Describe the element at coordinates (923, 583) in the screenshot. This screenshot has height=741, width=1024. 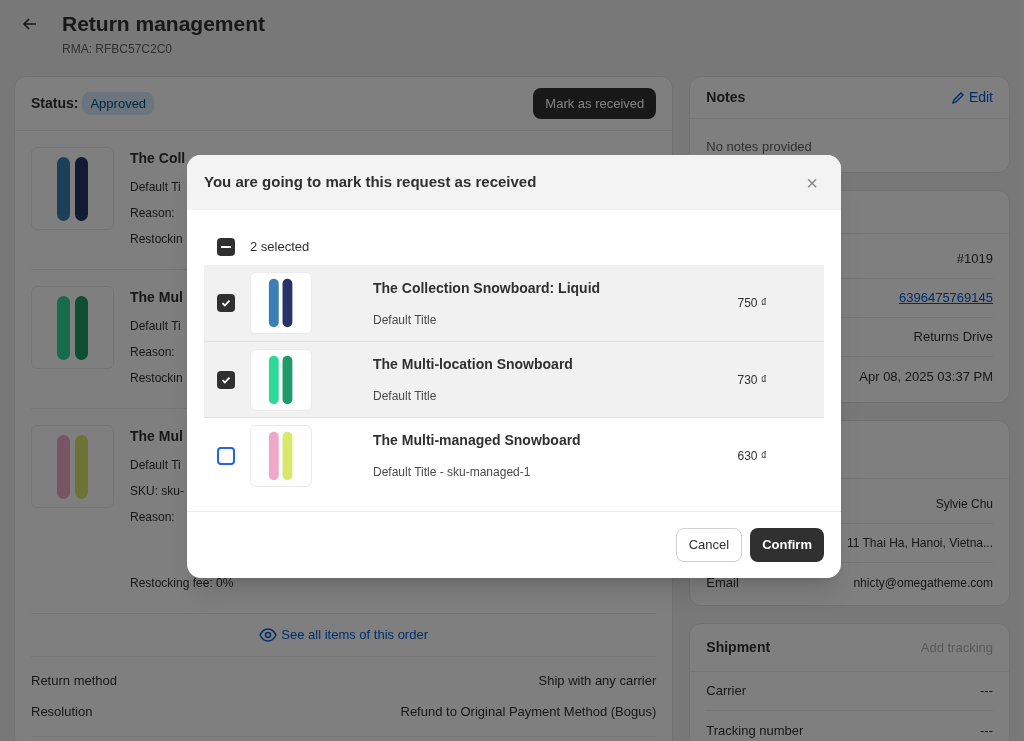
I see `customer-value: nhicty@omegatheme.com` at that location.